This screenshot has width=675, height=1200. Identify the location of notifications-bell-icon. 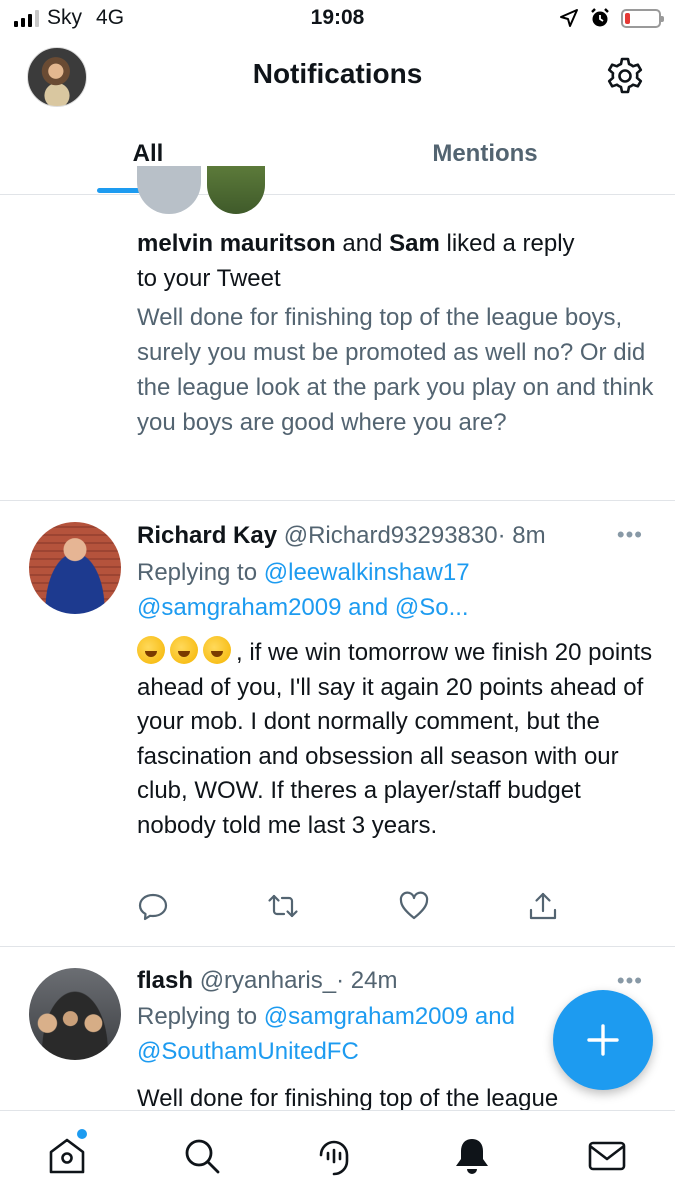
(472, 1156).